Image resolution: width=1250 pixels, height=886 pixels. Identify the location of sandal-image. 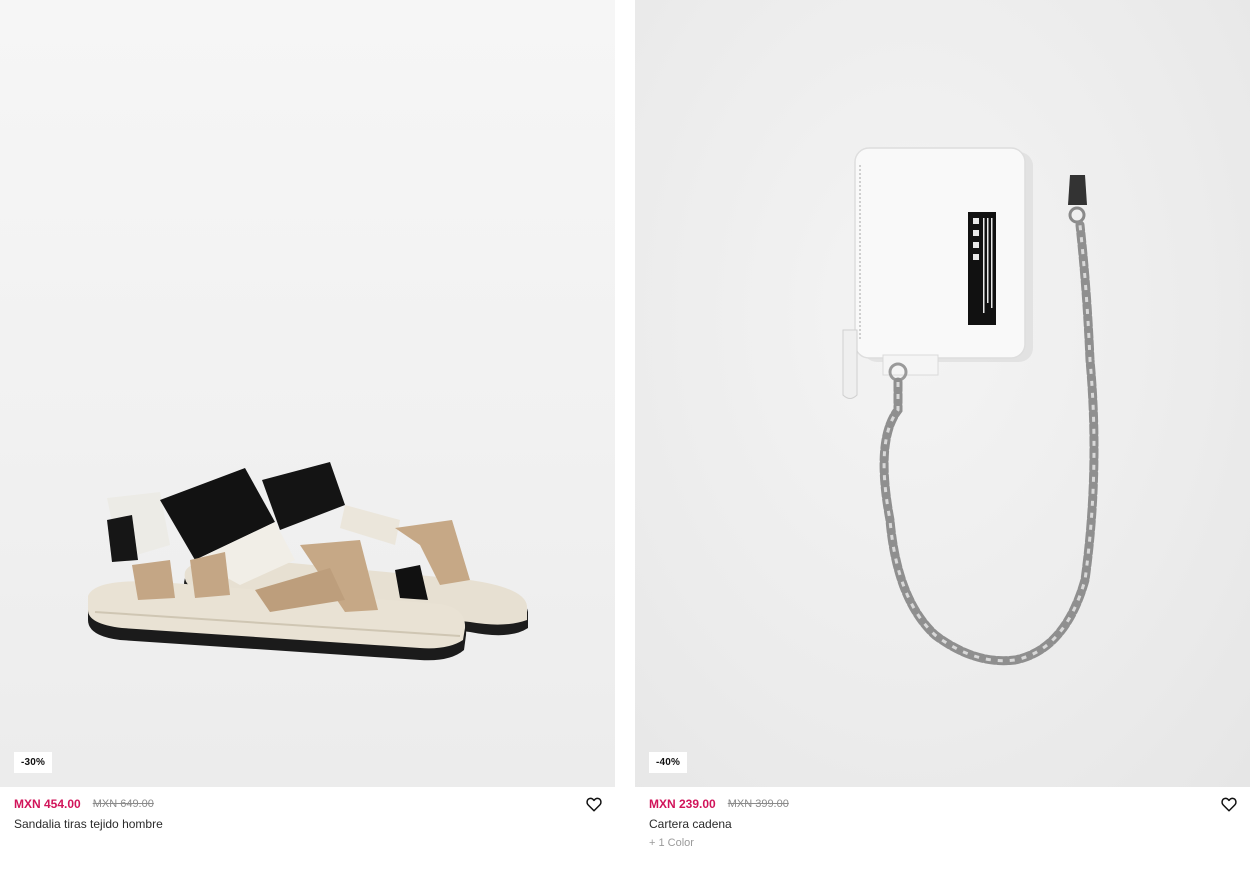
(308, 561).